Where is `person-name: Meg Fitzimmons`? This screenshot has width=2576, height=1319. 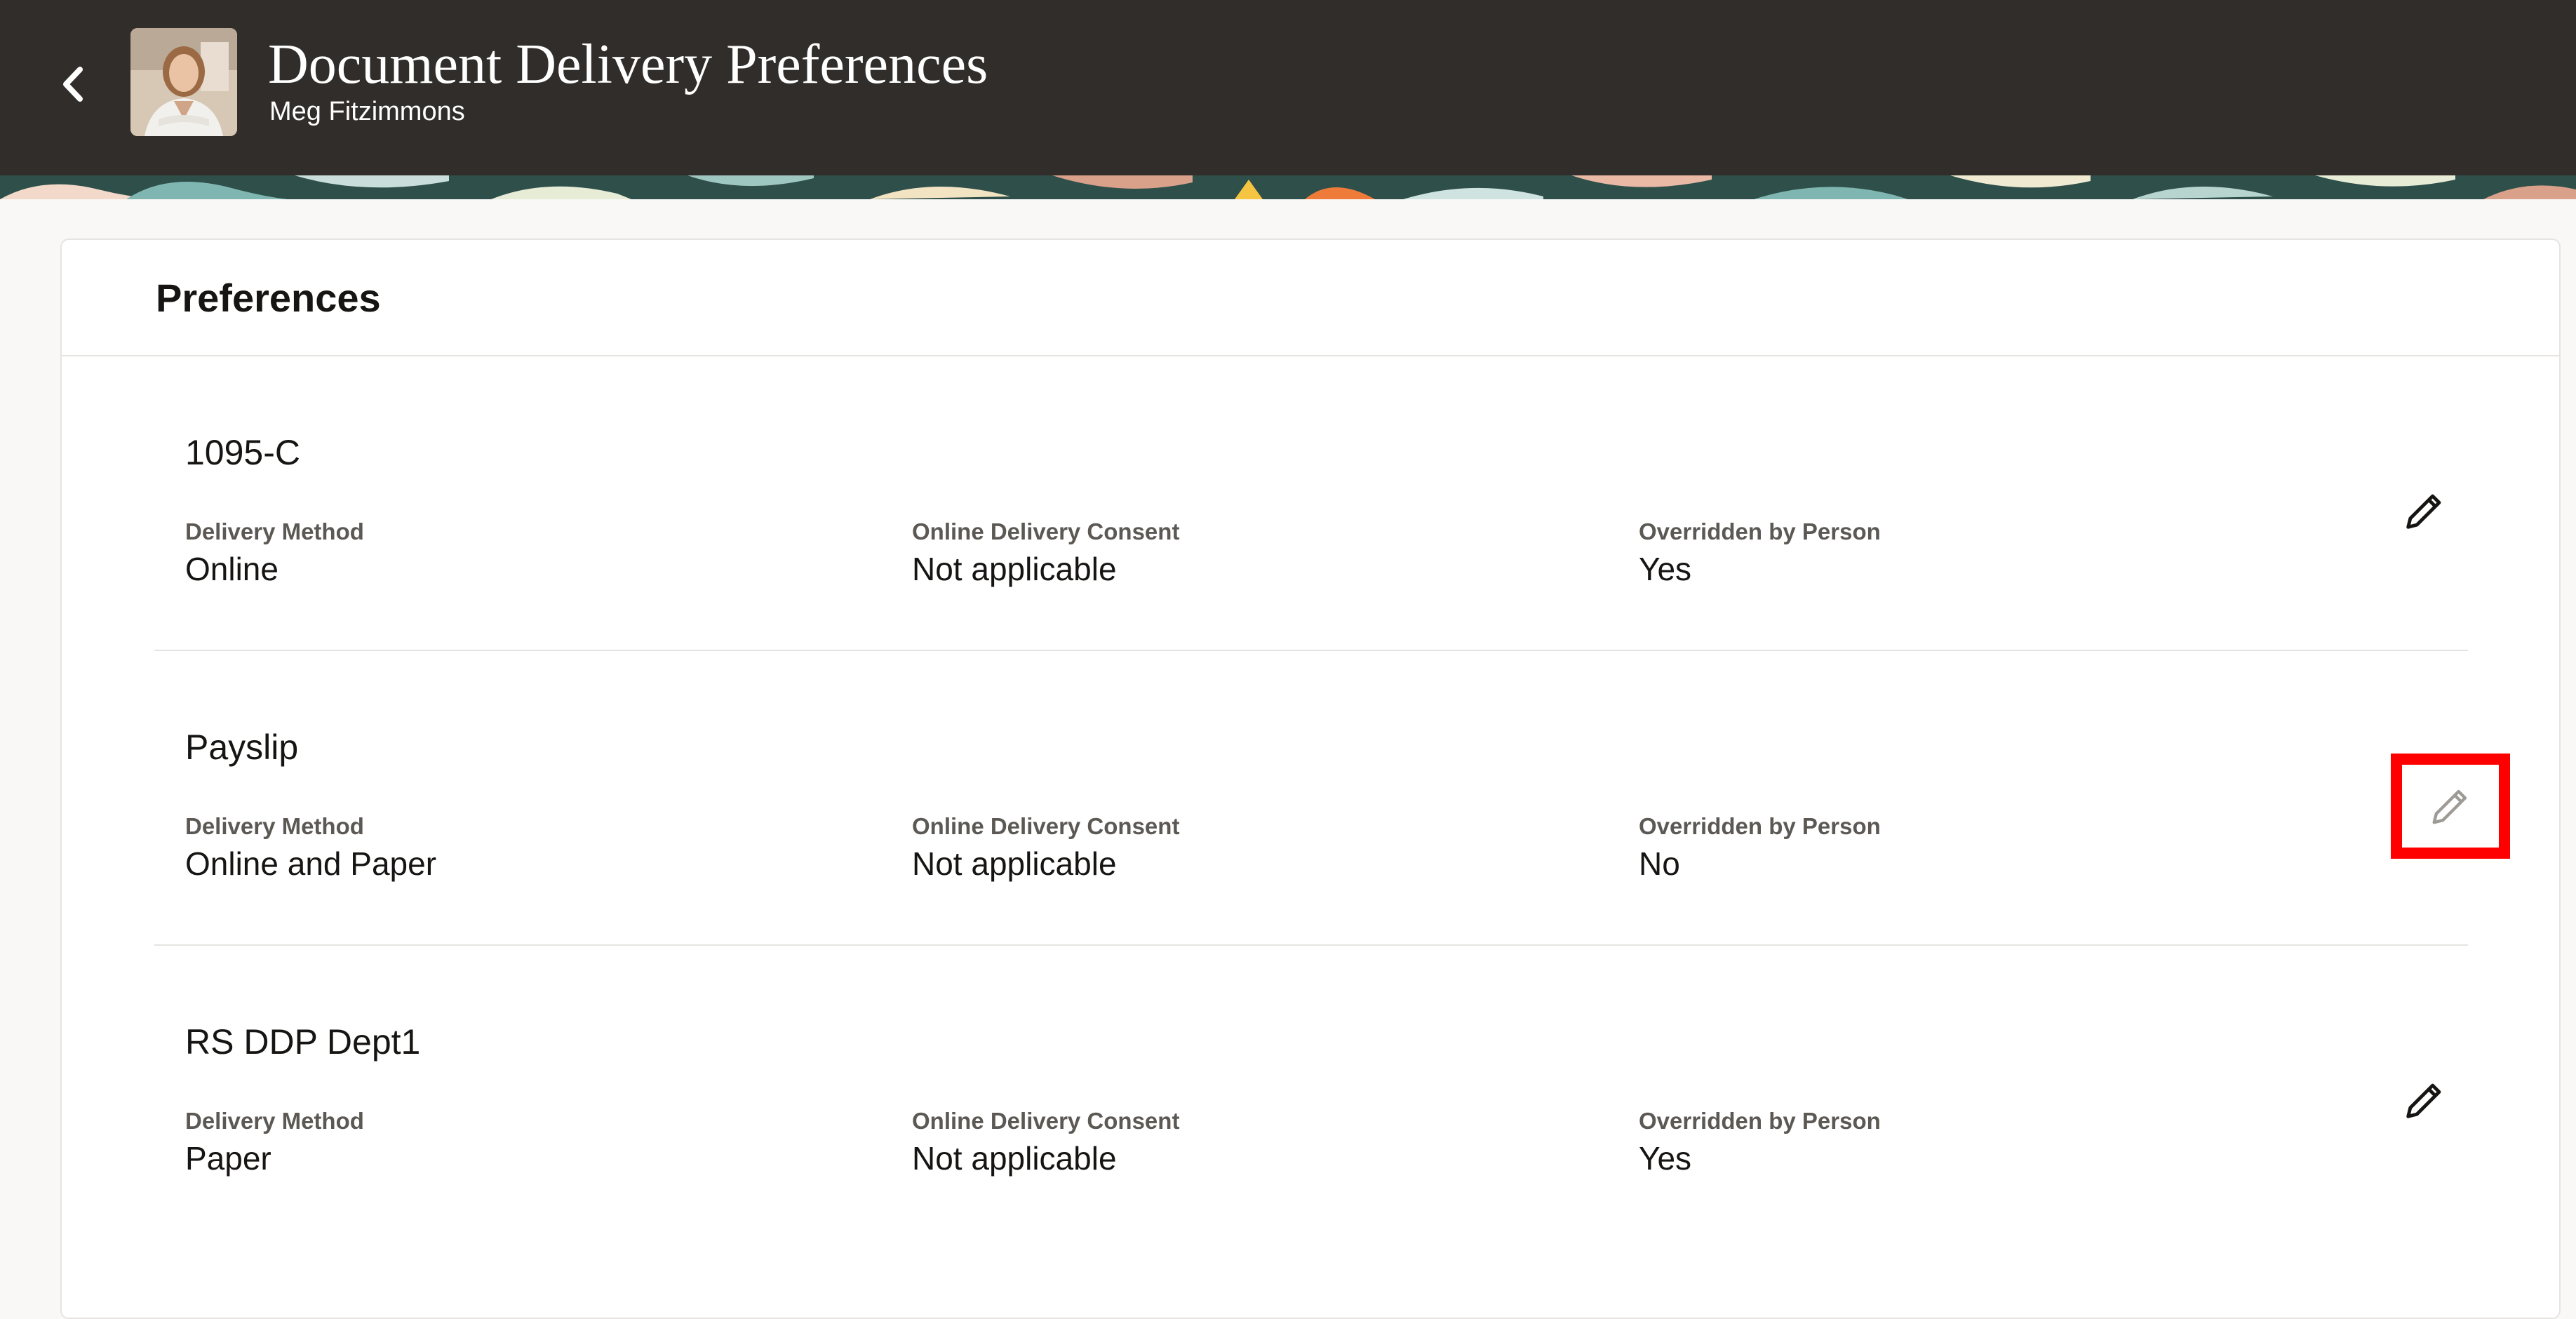
person-name: Meg Fitzimmons is located at coordinates (367, 111).